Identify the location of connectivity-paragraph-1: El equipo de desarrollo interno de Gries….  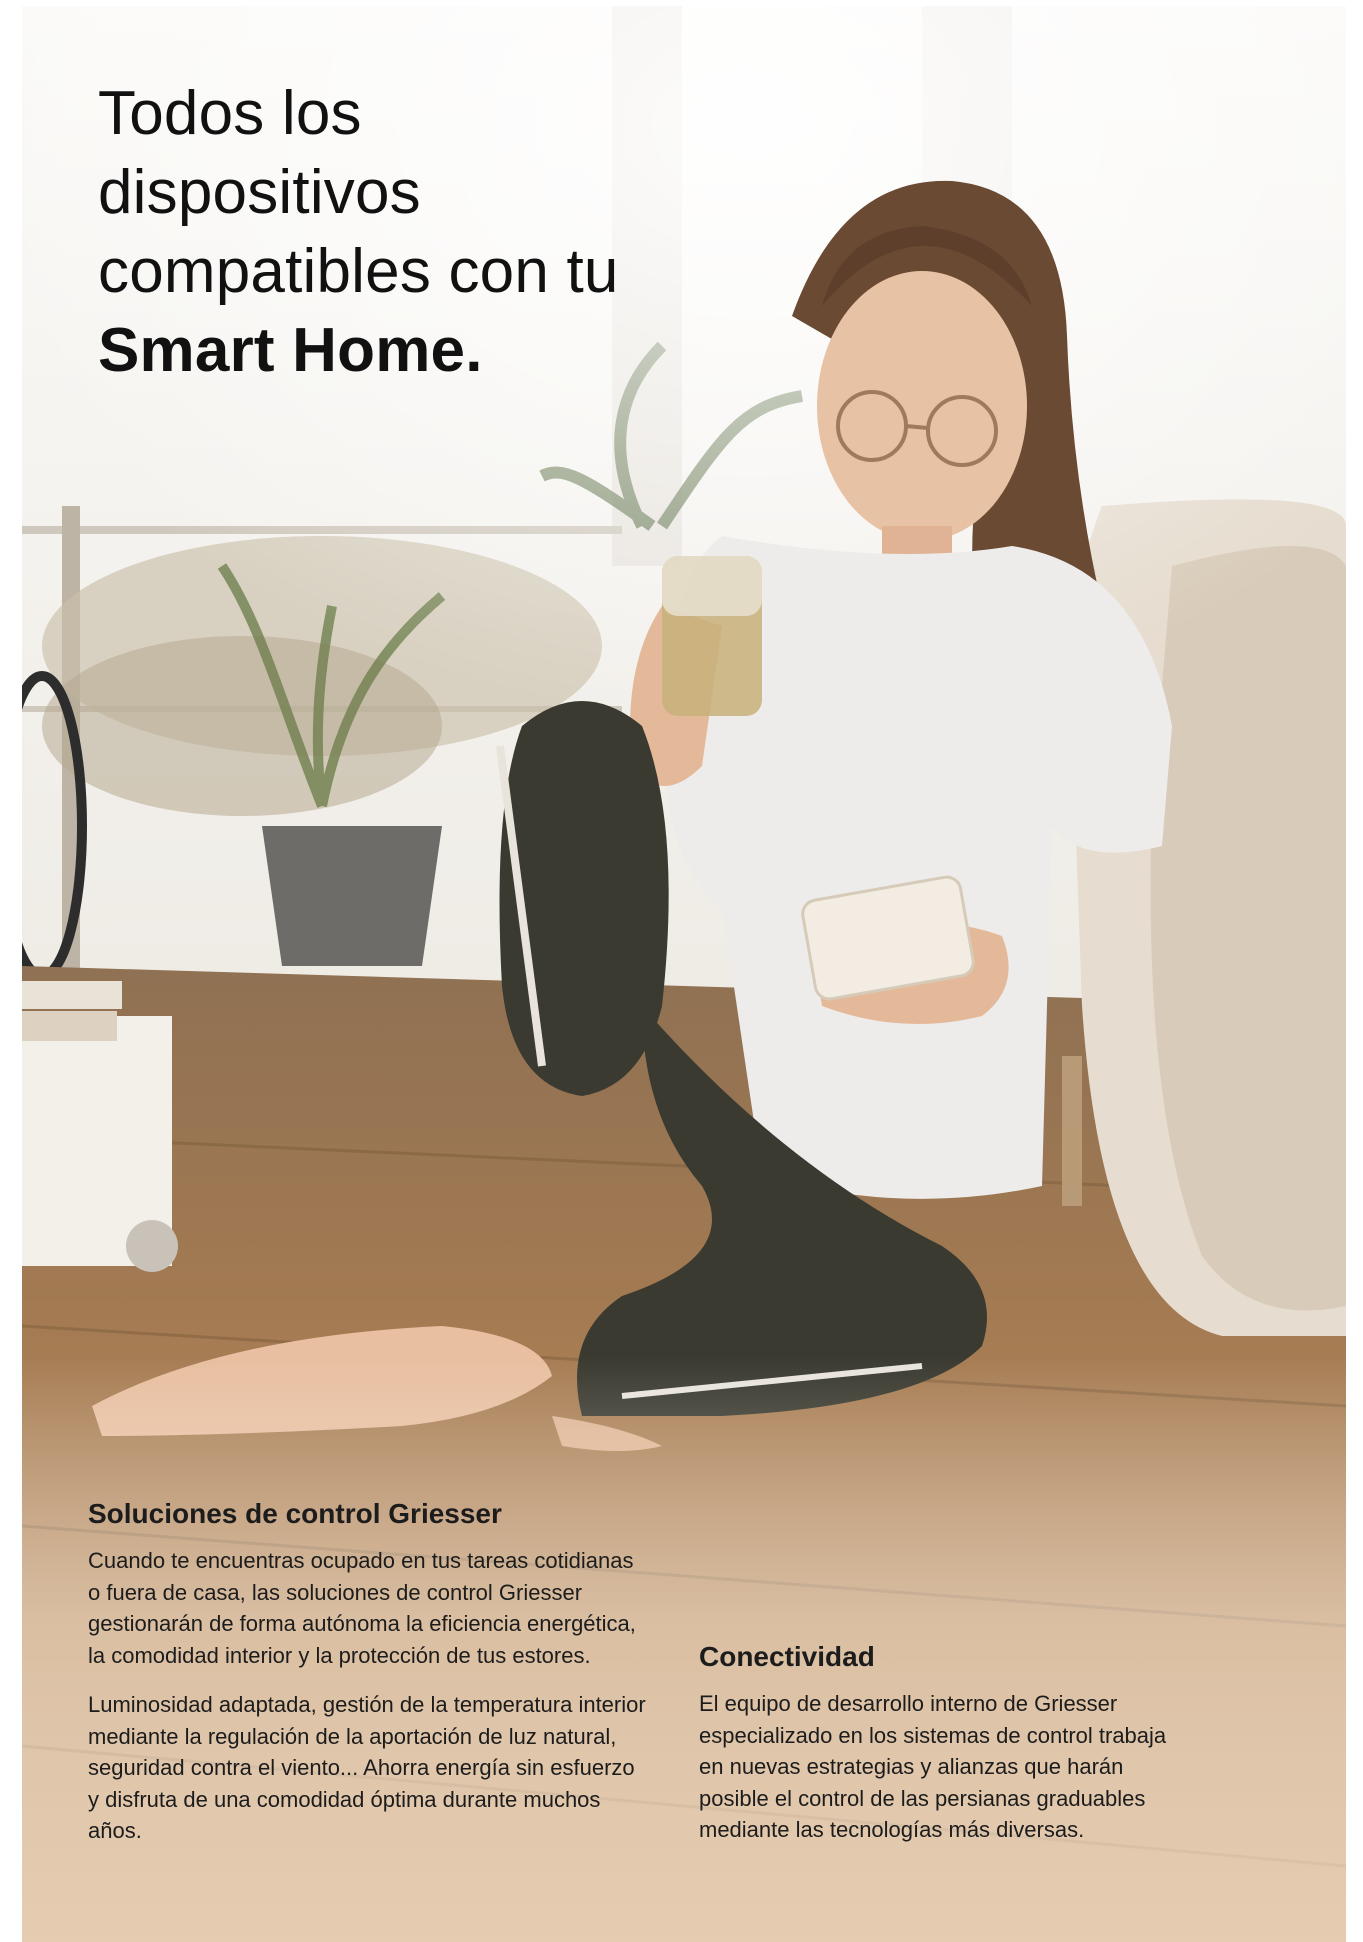
(933, 1766).